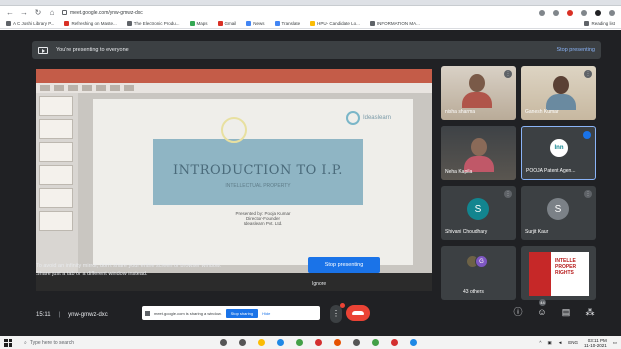 This screenshot has width=621, height=349. Describe the element at coordinates (220, 23) in the screenshot. I see `gmail-icon` at that location.